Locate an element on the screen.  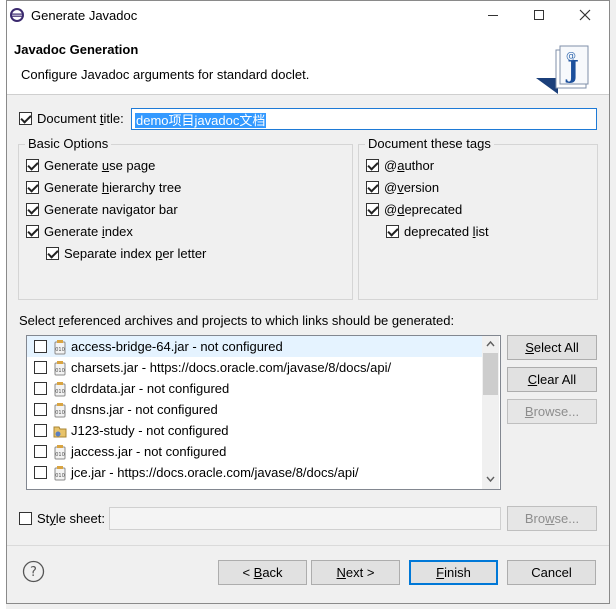
clear-all-button: Clear All is located at coordinates (552, 379).